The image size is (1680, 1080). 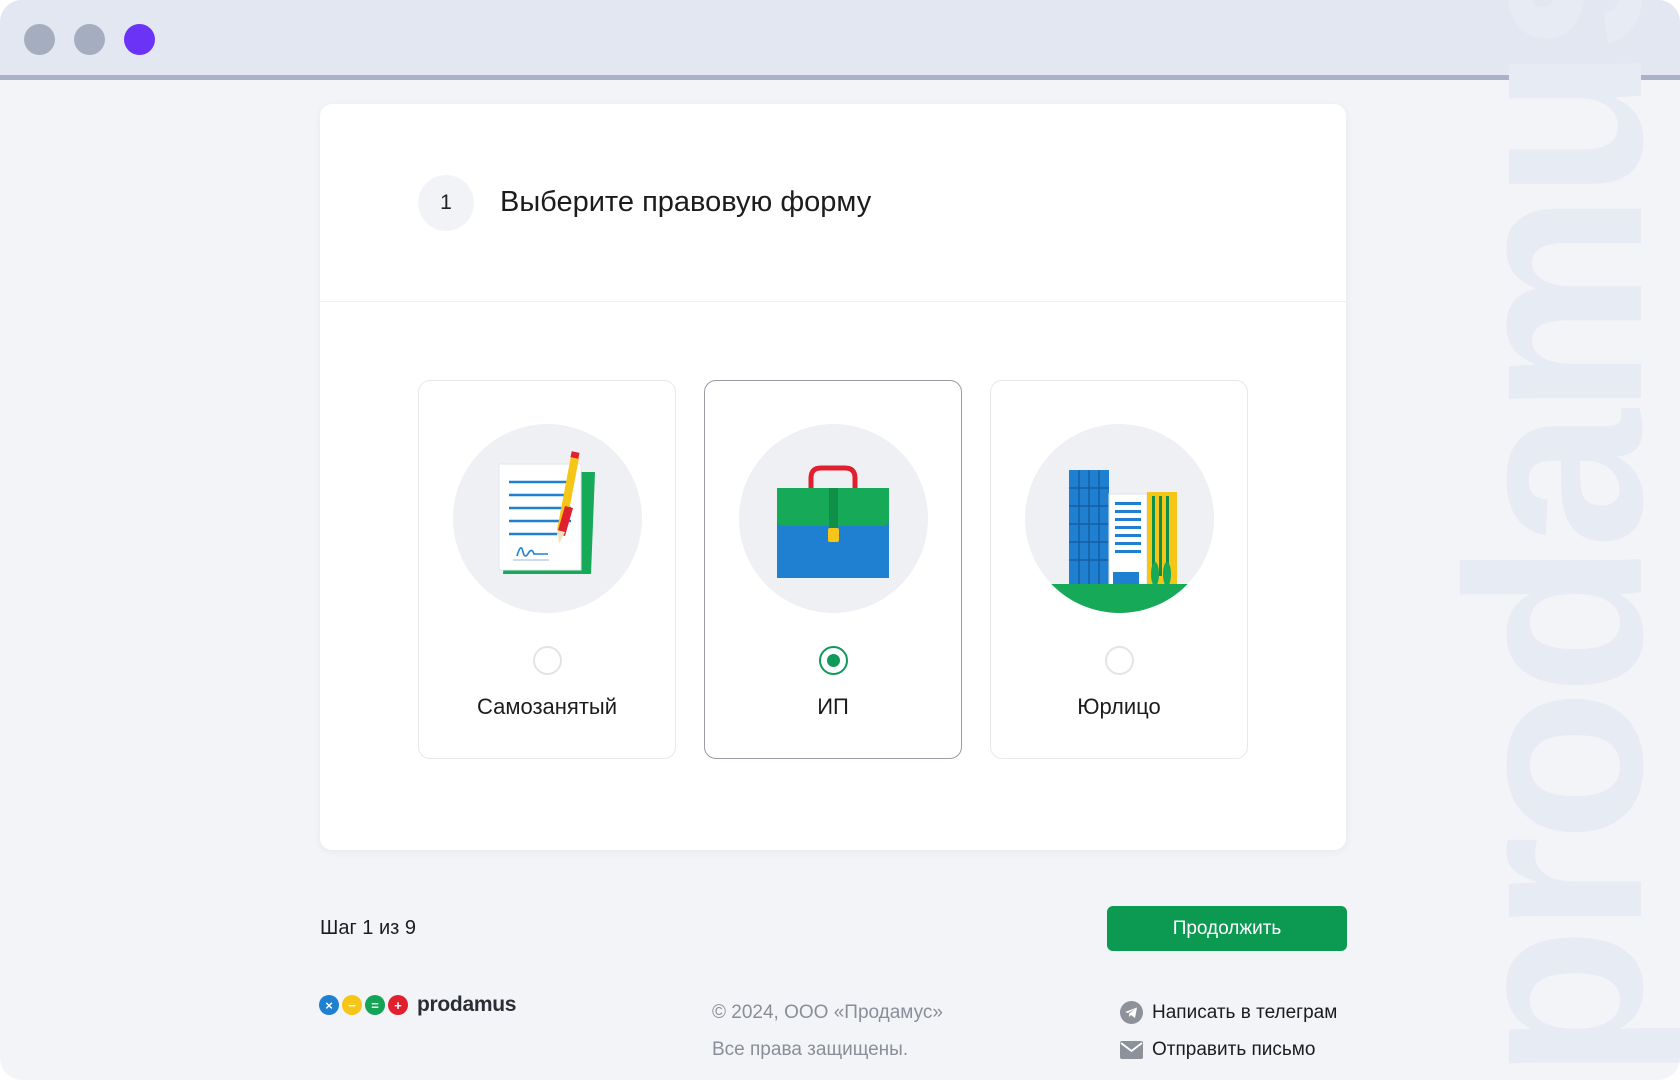 I want to click on multiply-icon: ×, so click(x=329, y=1005).